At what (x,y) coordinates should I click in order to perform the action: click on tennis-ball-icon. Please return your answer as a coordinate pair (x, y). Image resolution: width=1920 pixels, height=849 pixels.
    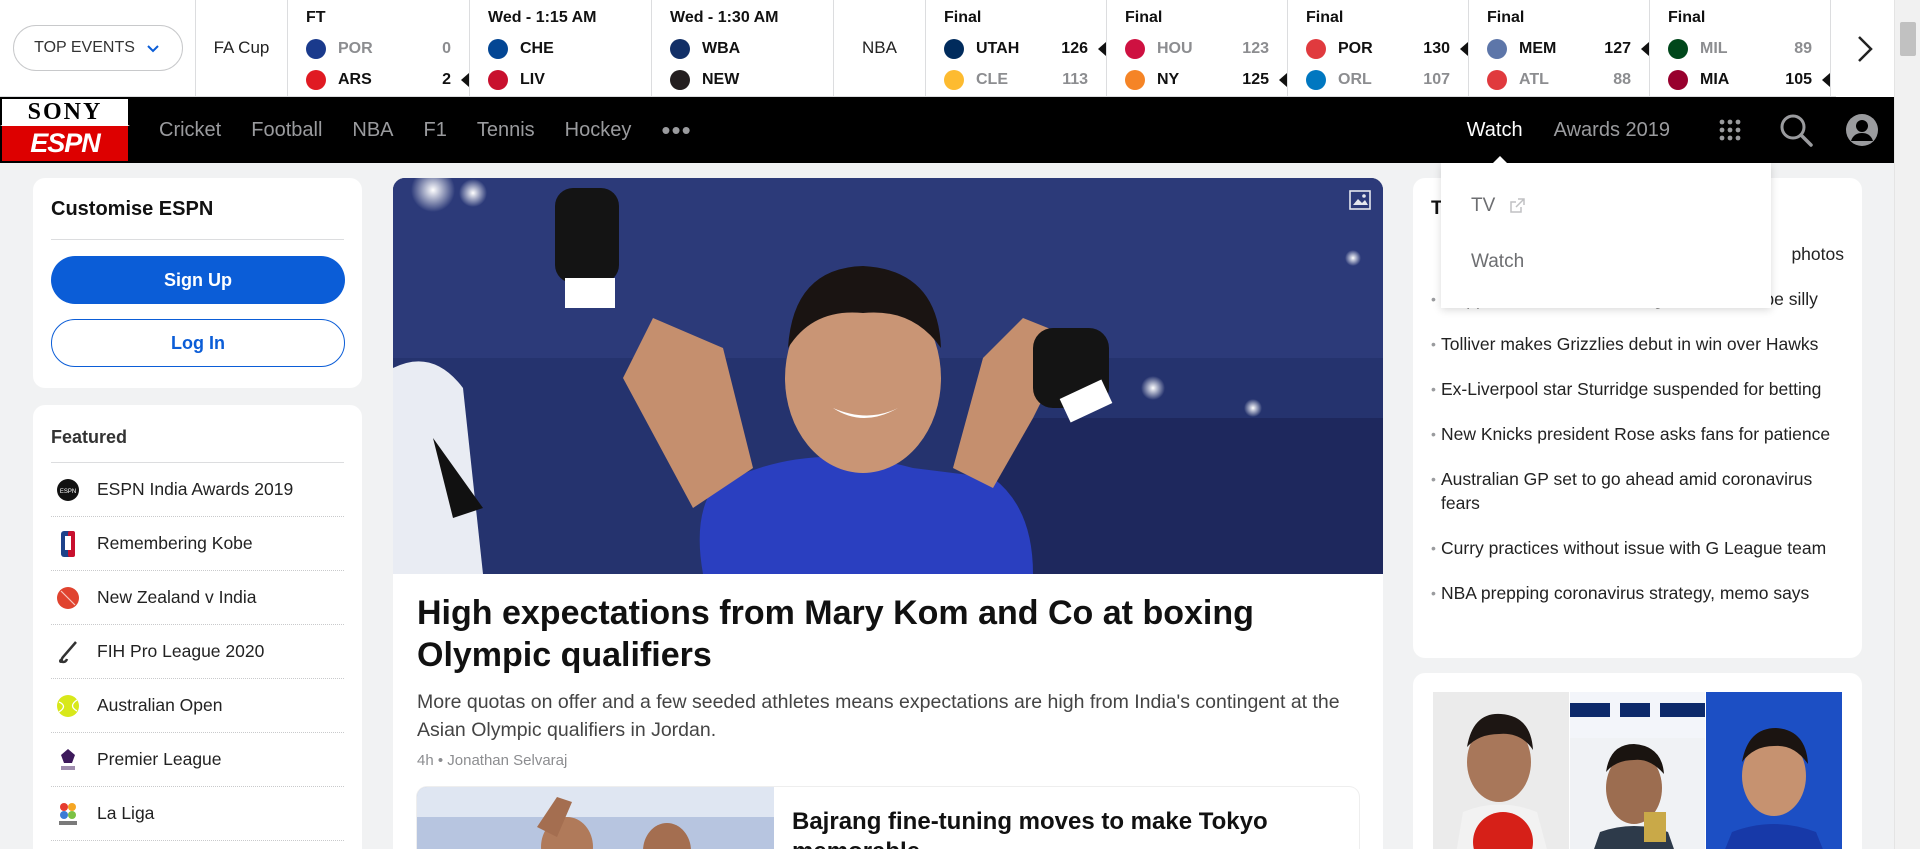
    Looking at the image, I should click on (68, 706).